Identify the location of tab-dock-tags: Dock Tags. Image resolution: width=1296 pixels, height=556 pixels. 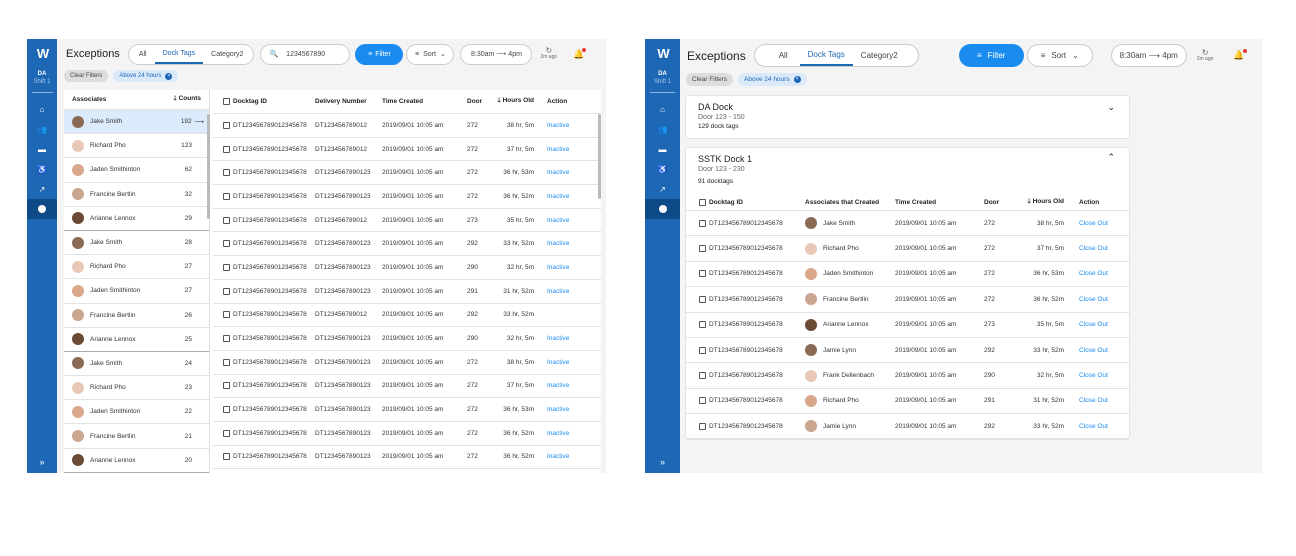
(826, 55).